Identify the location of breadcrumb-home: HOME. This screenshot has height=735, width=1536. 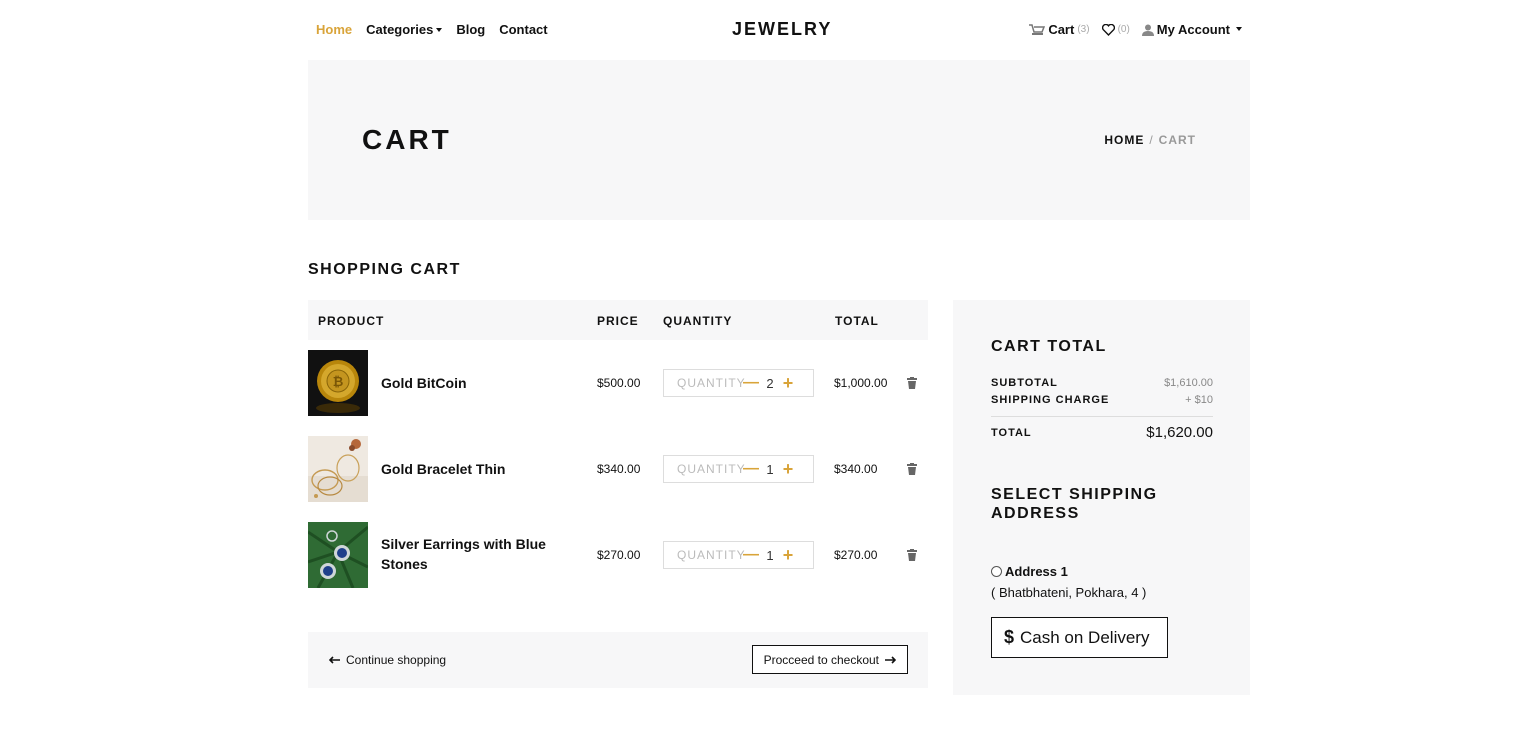
(1124, 140).